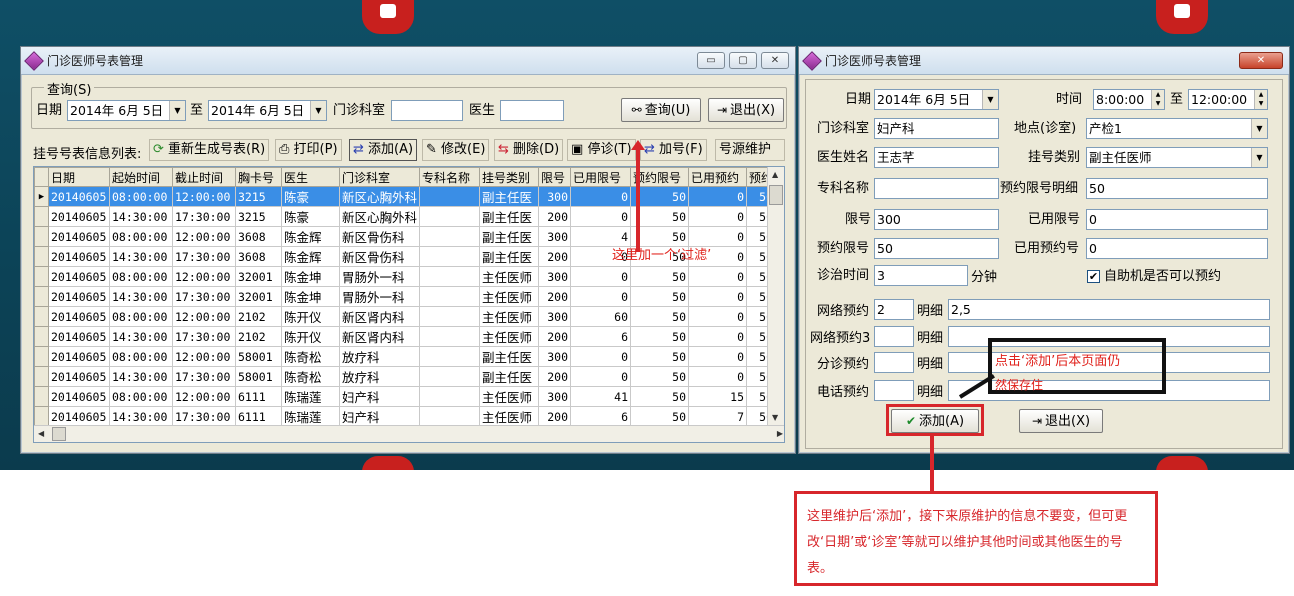 This screenshot has width=1294, height=596. What do you see at coordinates (310, 356) in the screenshot?
I see `table-cell: 陈奇松` at bounding box center [310, 356].